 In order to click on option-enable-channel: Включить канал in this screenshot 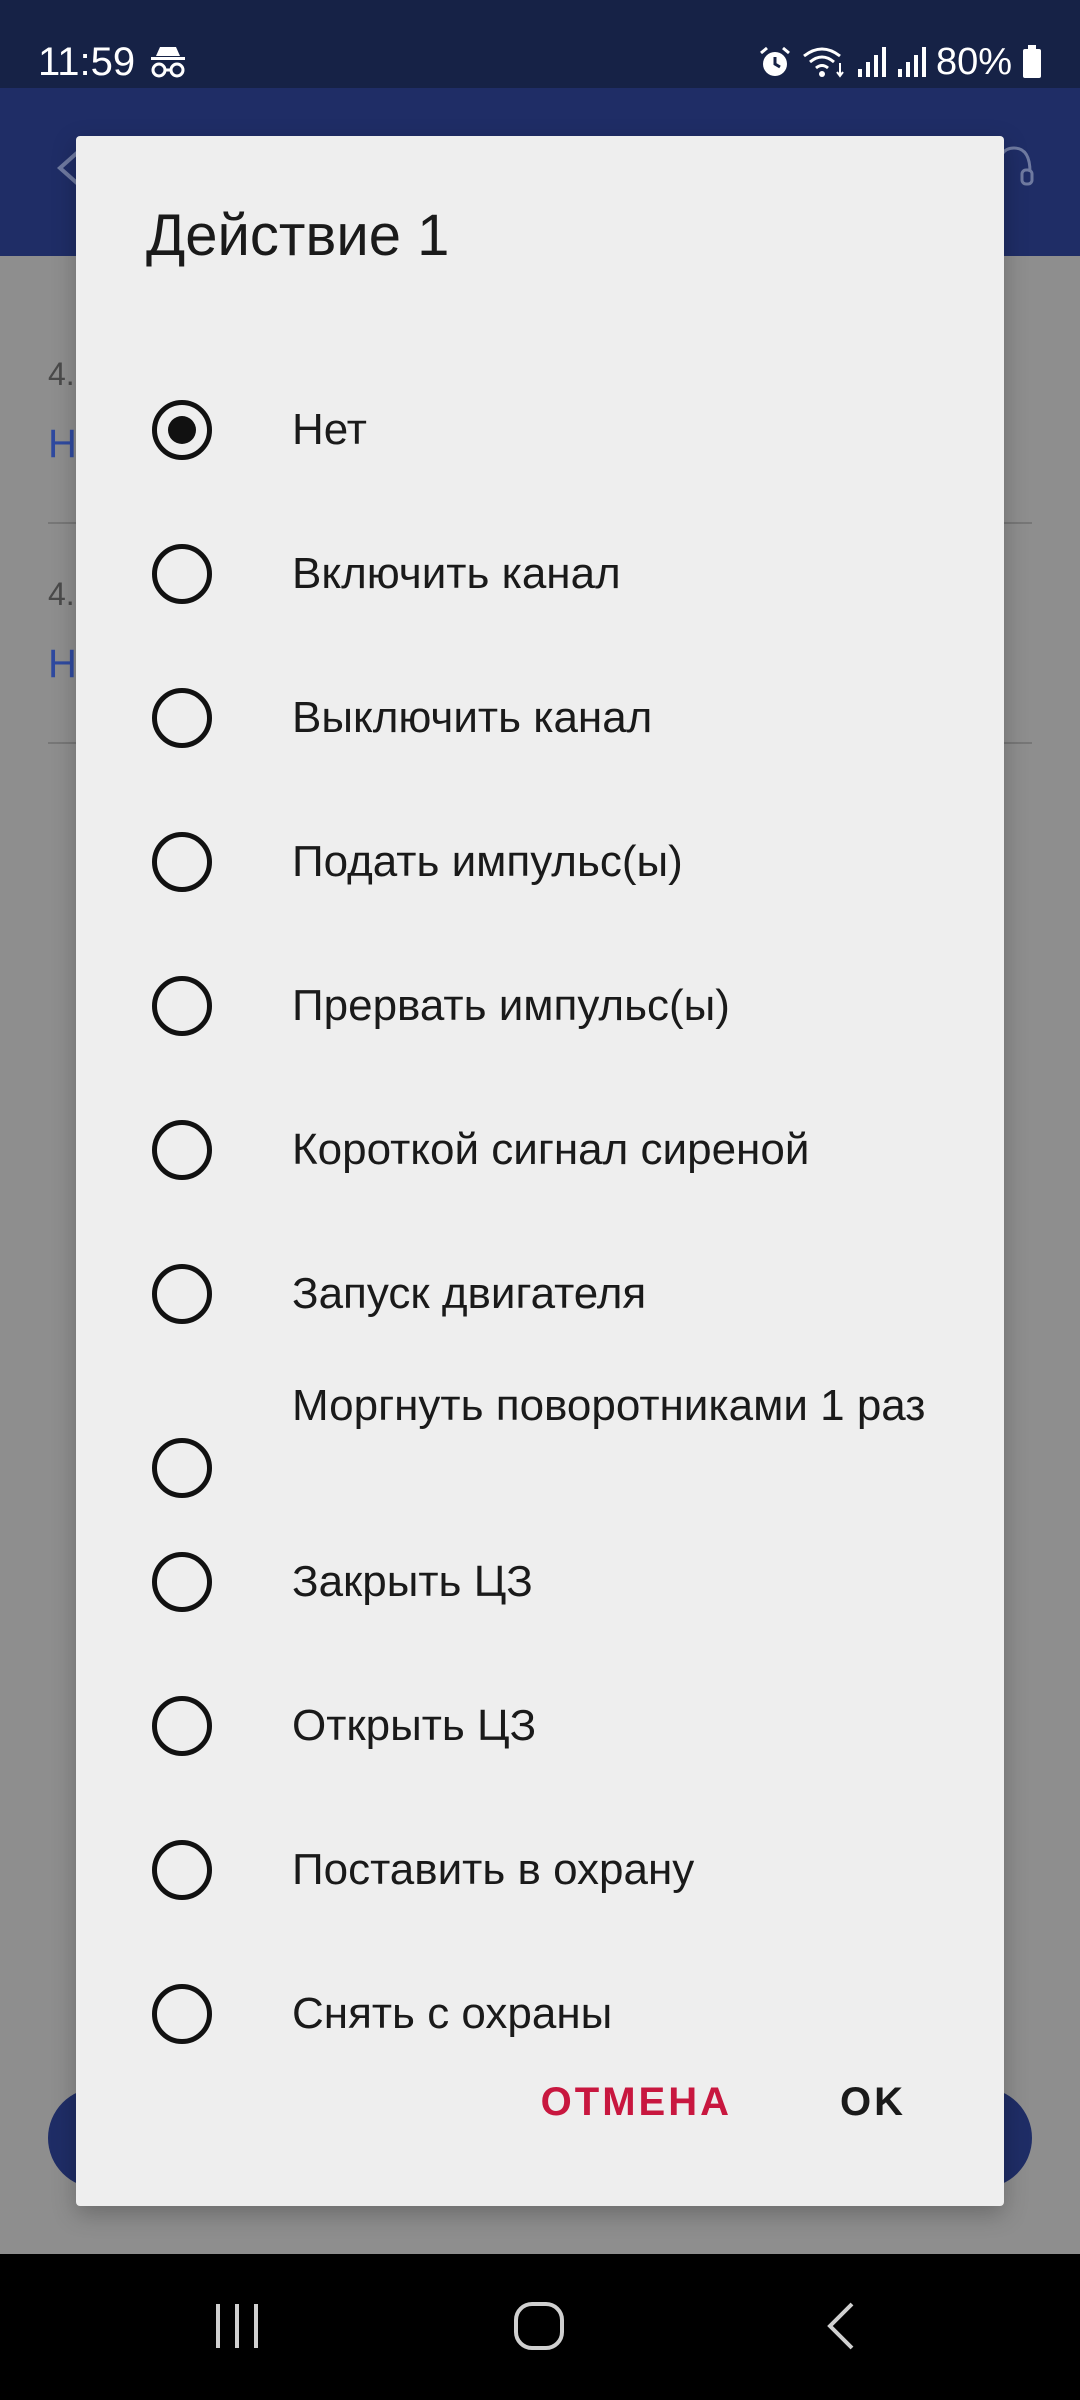, I will do `click(540, 574)`.